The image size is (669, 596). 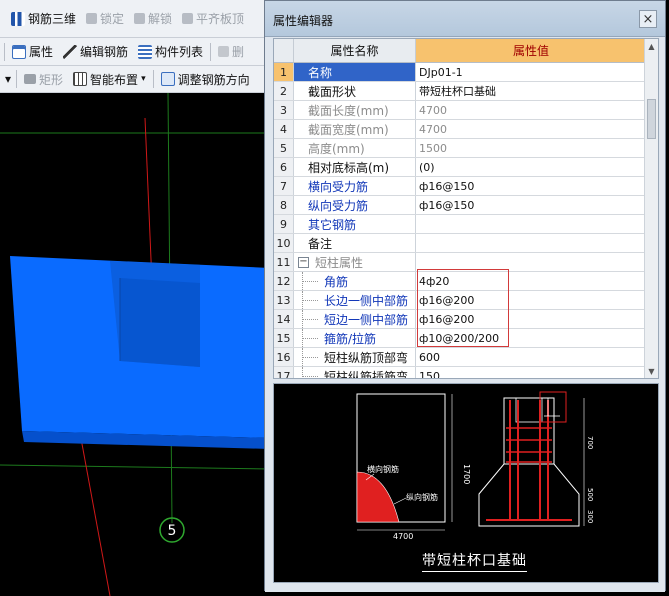 I want to click on property-row: 6 相对底标高(m) (0), so click(x=460, y=167).